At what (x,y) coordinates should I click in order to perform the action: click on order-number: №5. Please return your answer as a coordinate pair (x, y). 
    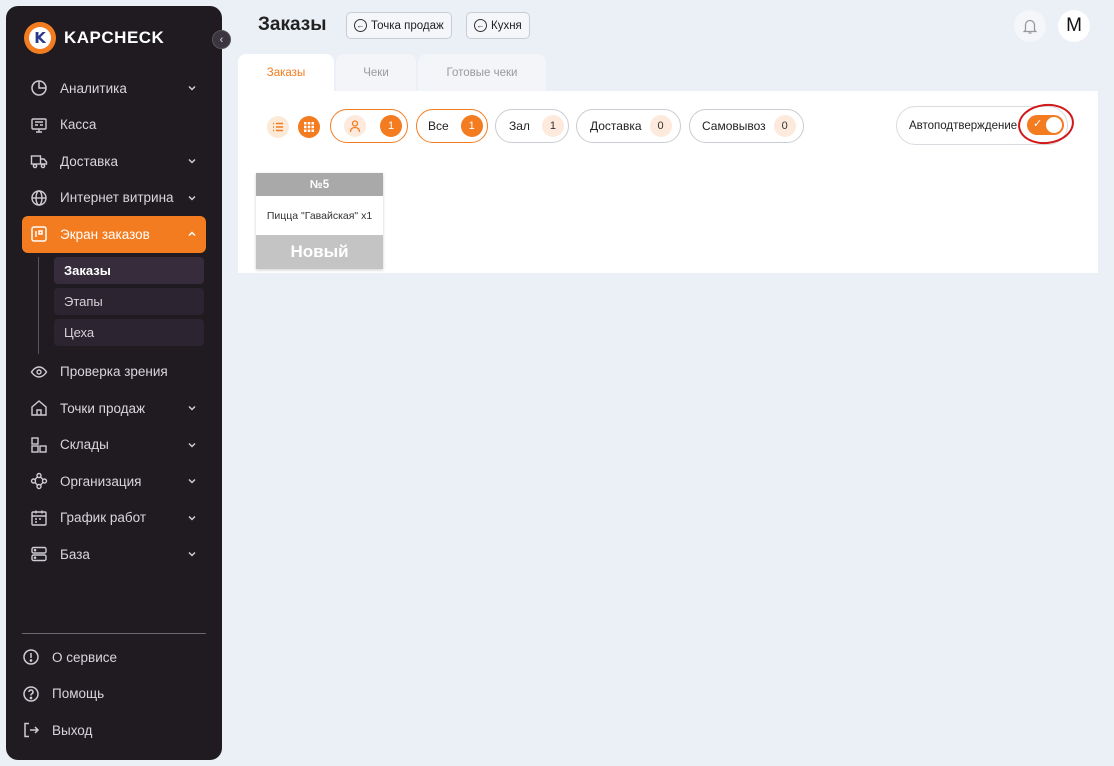
    Looking at the image, I should click on (319, 184).